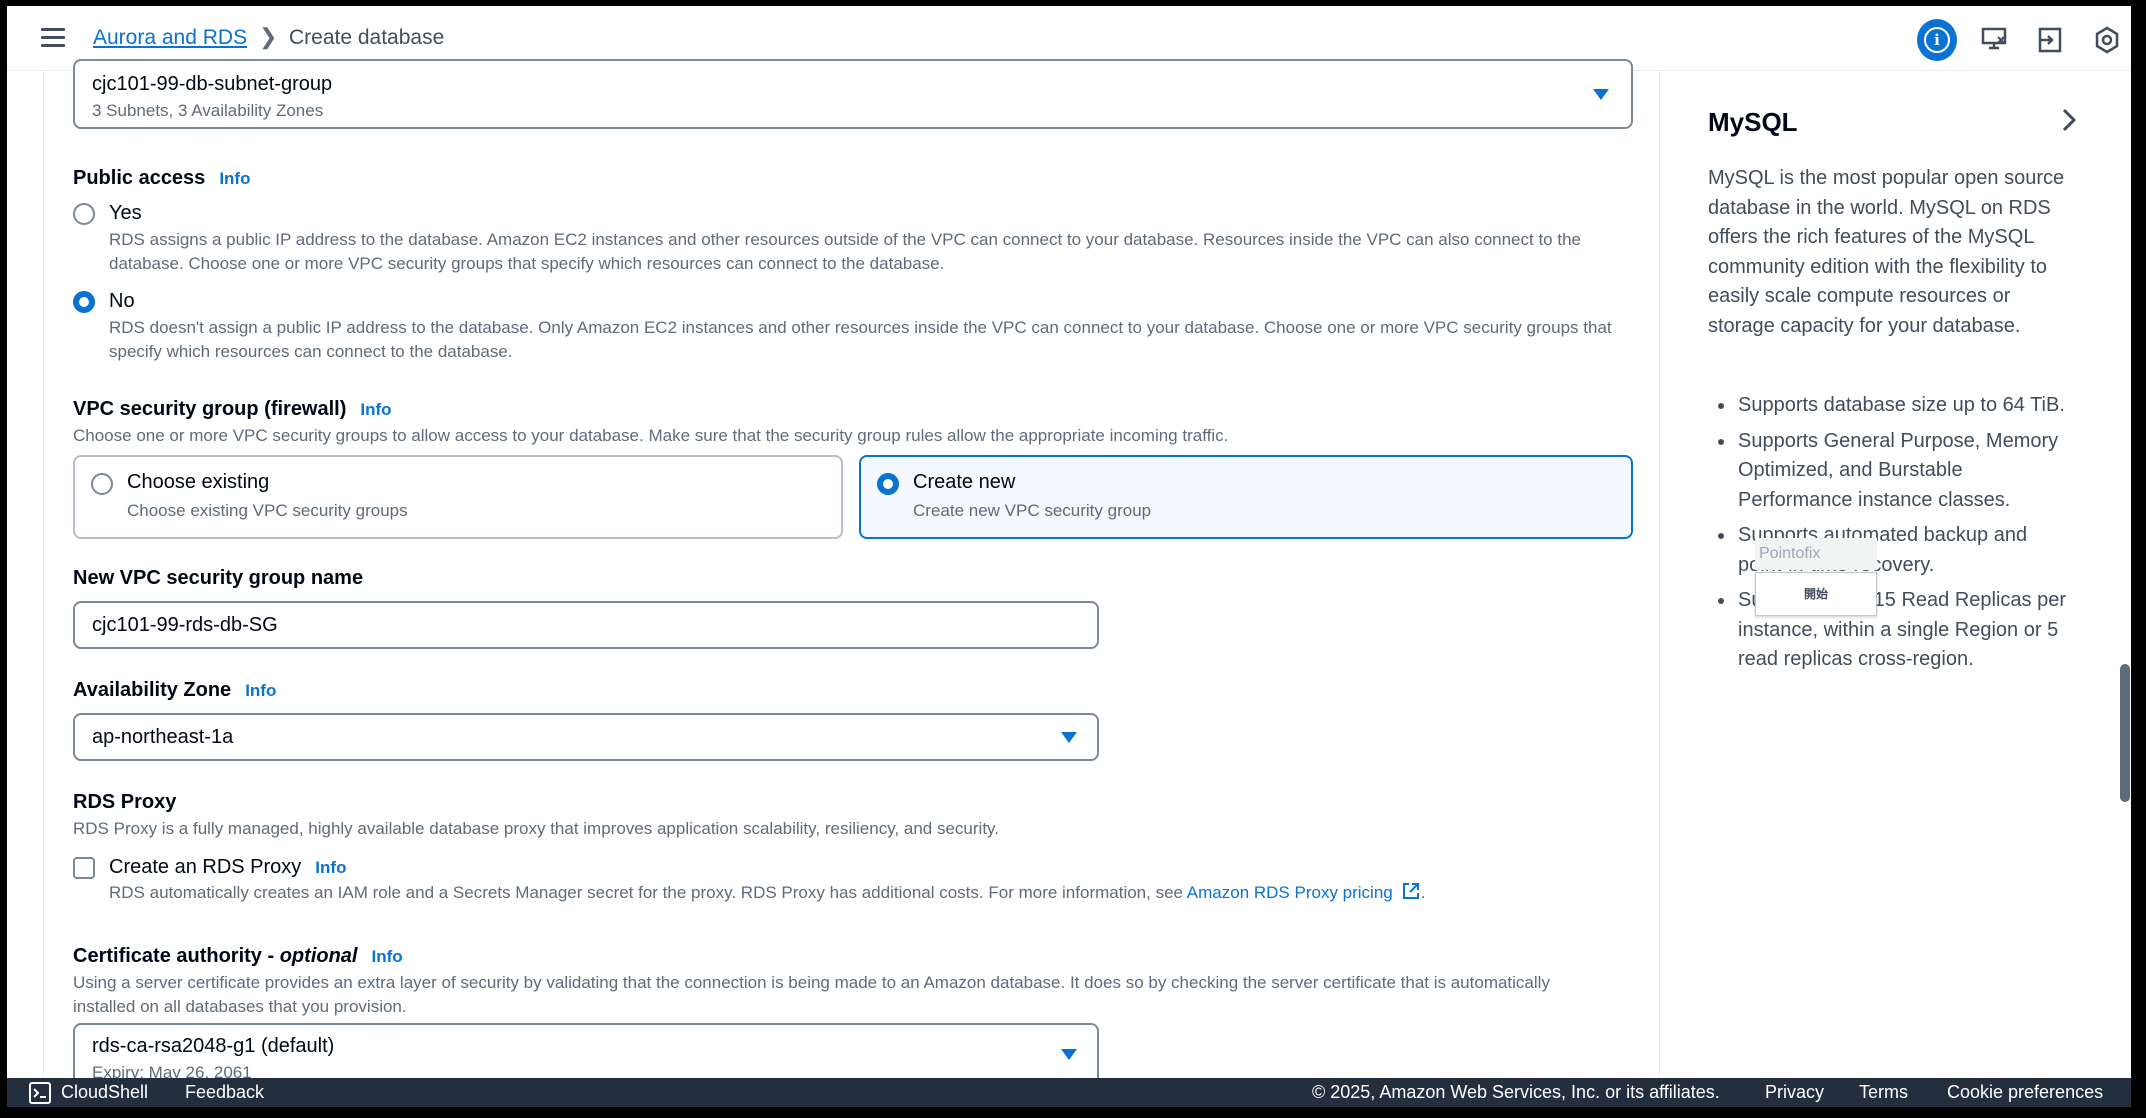 The image size is (2146, 1118). I want to click on vpc-sg-label: VPC security group (firewall) Info, so click(232, 409).